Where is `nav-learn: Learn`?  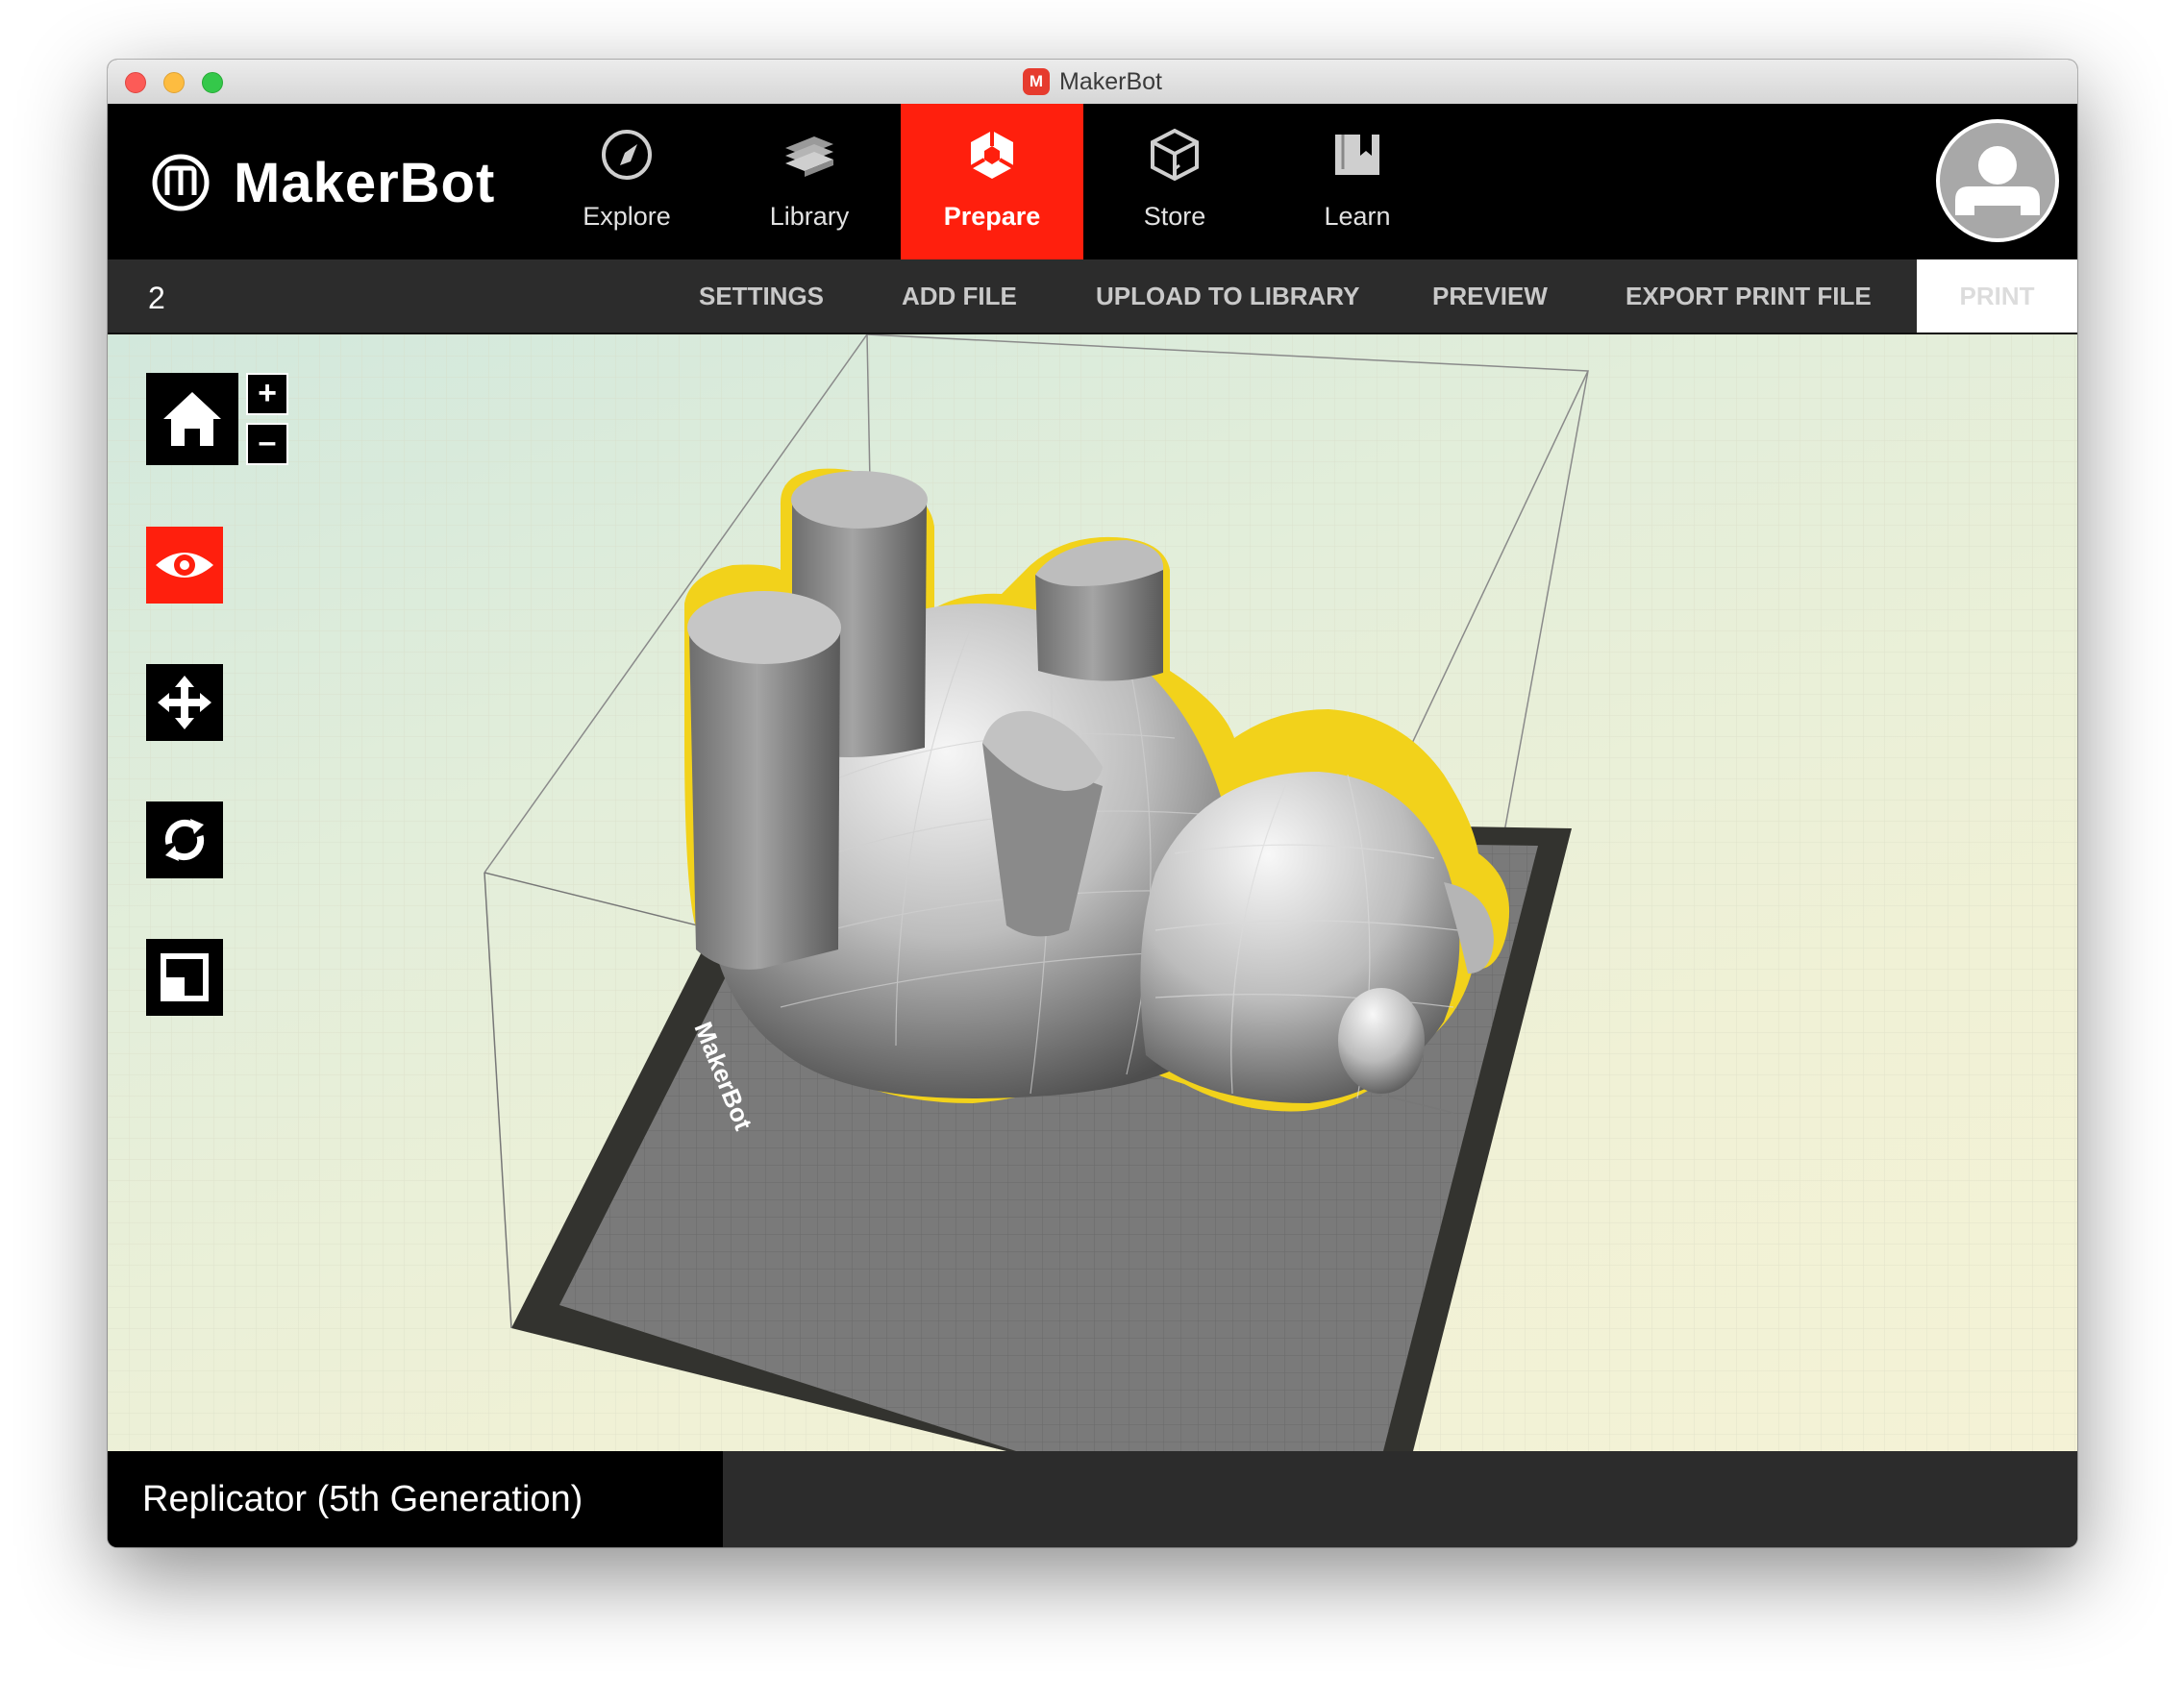 nav-learn: Learn is located at coordinates (1358, 181).